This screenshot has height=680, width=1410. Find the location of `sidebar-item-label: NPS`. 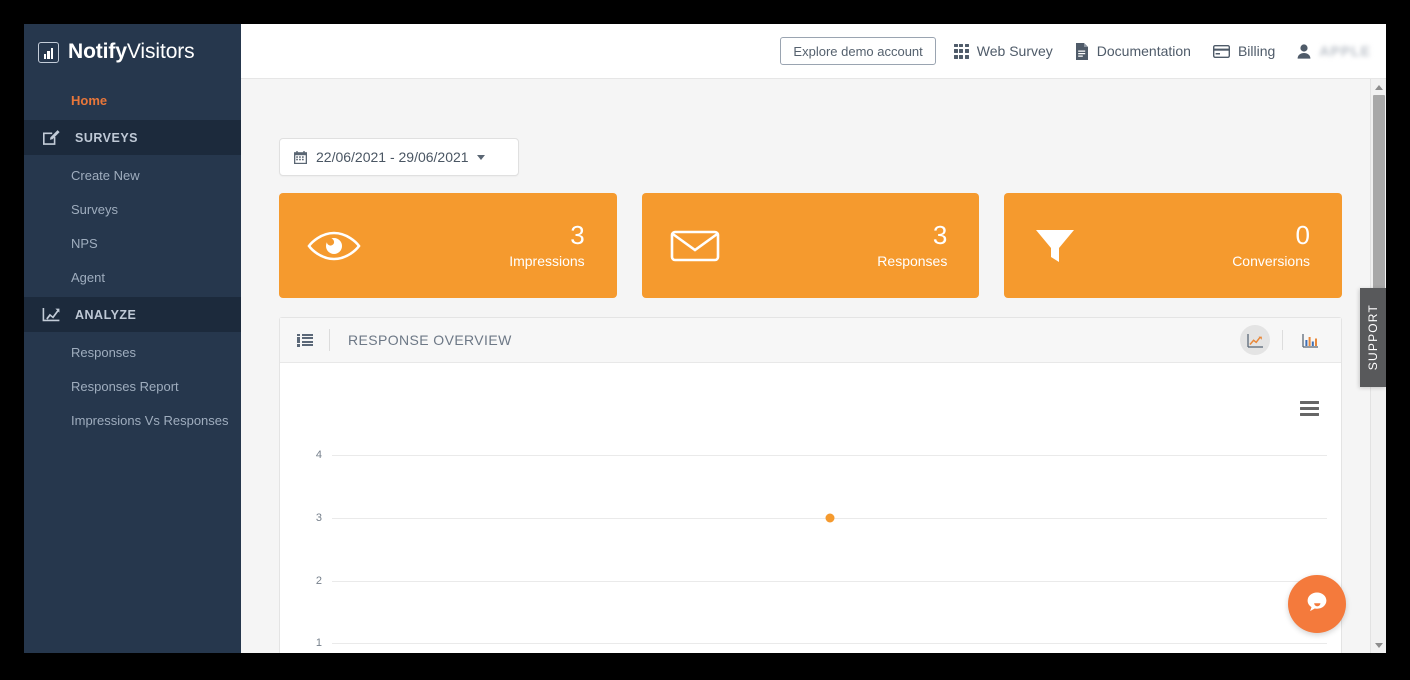

sidebar-item-label: NPS is located at coordinates (84, 243).